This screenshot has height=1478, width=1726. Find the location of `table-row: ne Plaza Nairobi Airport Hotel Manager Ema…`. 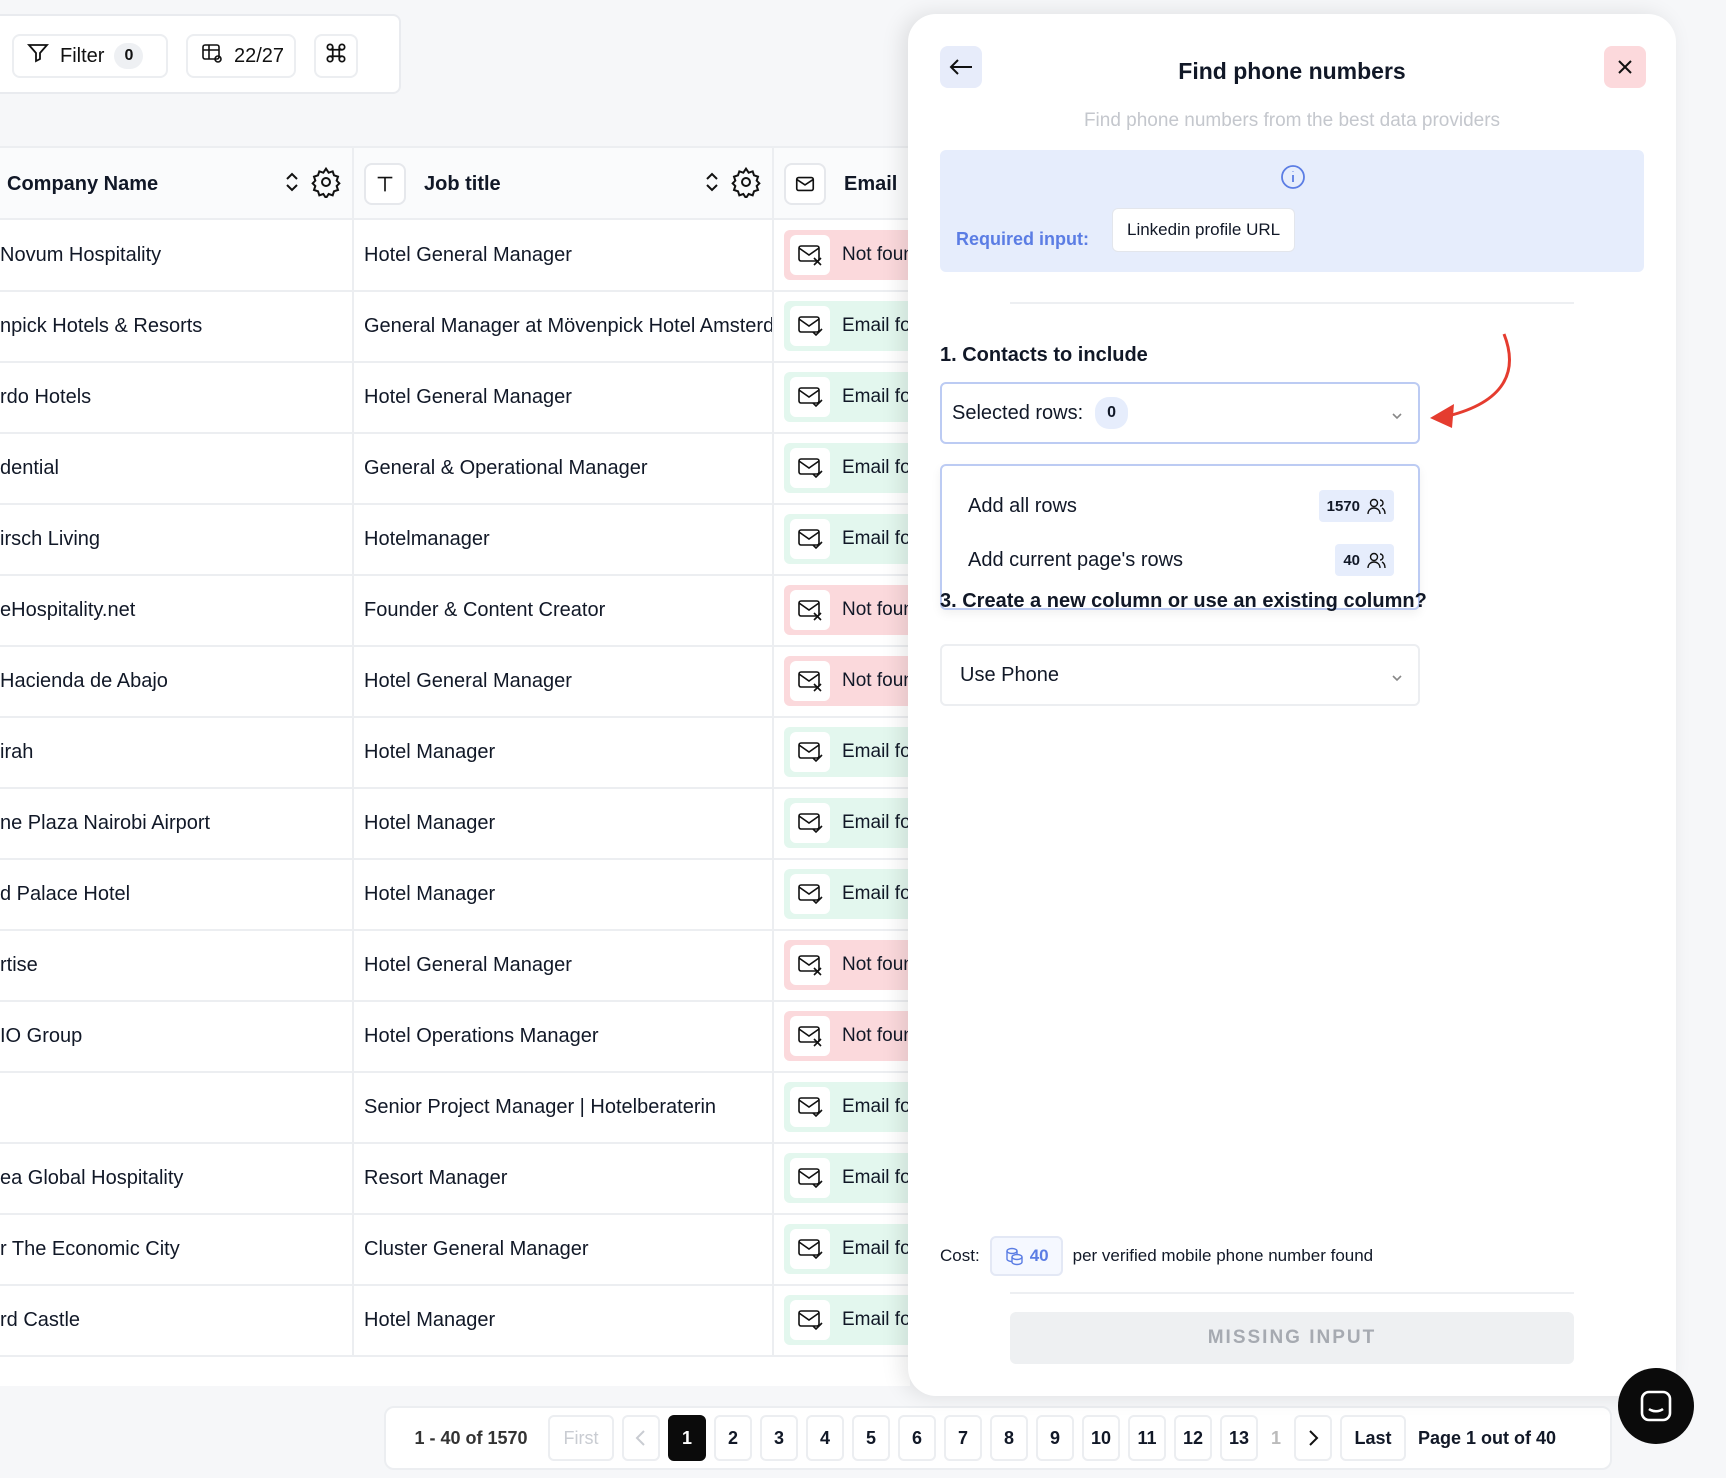

table-row: ne Plaza Nairobi Airport Hotel Manager Ema… is located at coordinates (455, 824).